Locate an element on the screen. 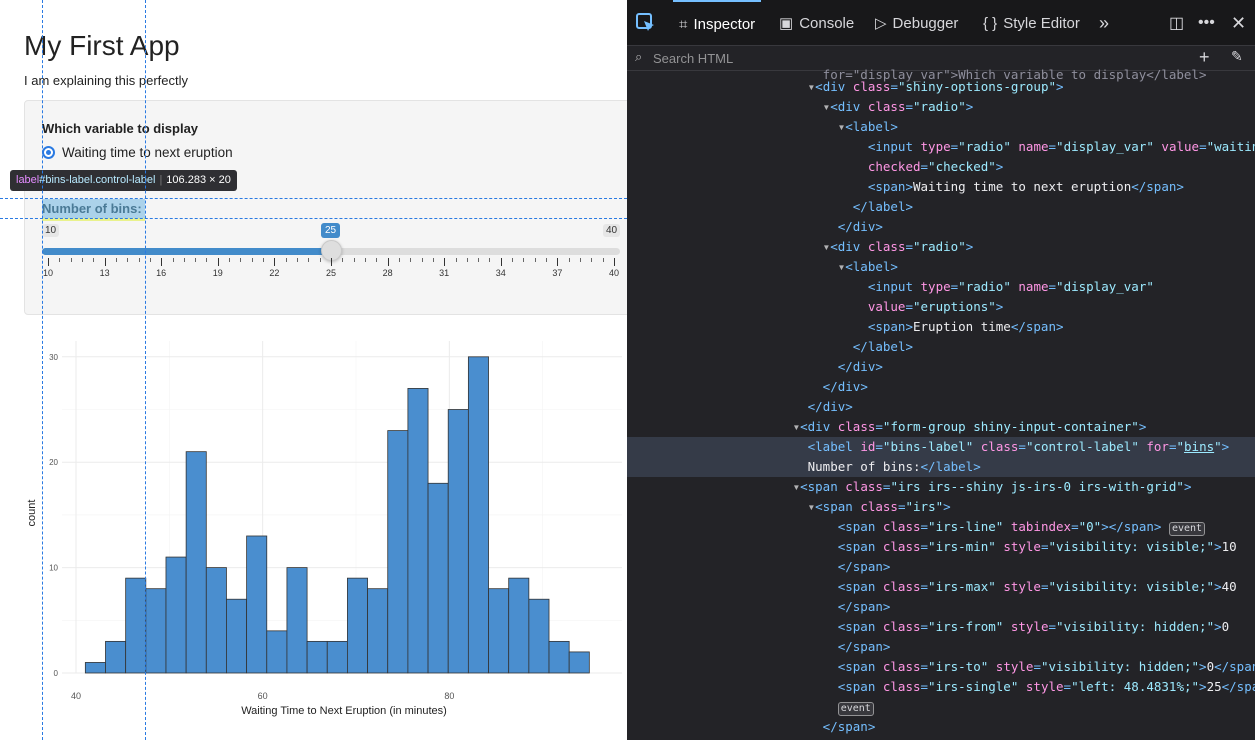 The height and width of the screenshot is (740, 1255). radio-waiting-label: Waiting time to next eruption is located at coordinates (147, 152).